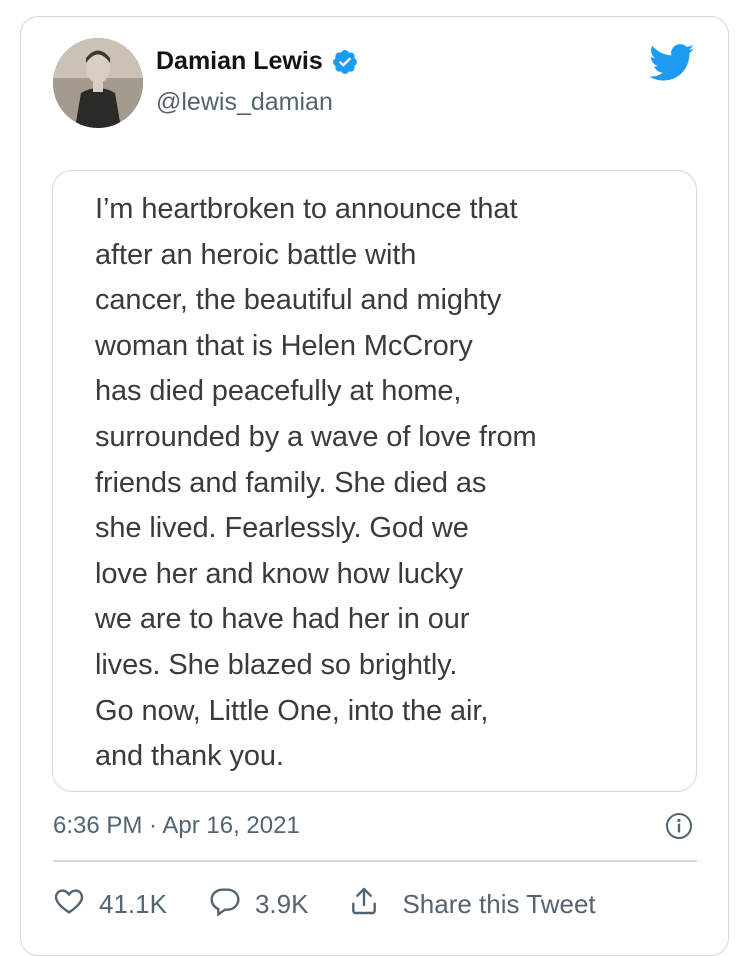  I want to click on tweet-timestamp: 6:36 PM · Apr 16, 2021, so click(176, 826).